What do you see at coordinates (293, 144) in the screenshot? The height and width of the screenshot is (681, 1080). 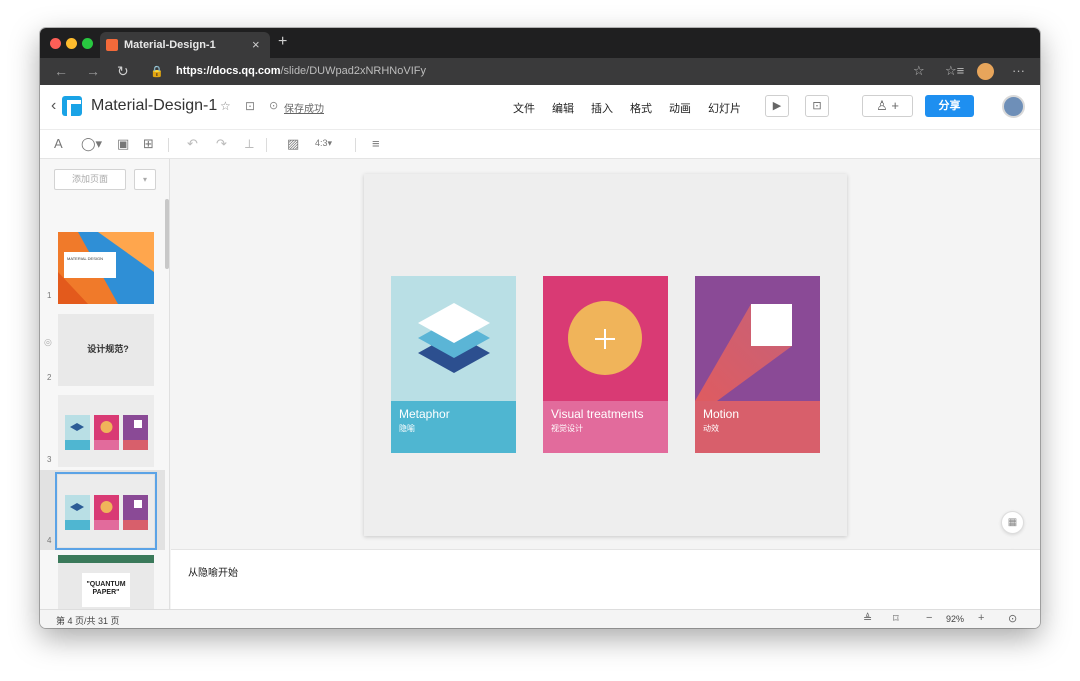 I see `background-pattern-icon: ▨` at bounding box center [293, 144].